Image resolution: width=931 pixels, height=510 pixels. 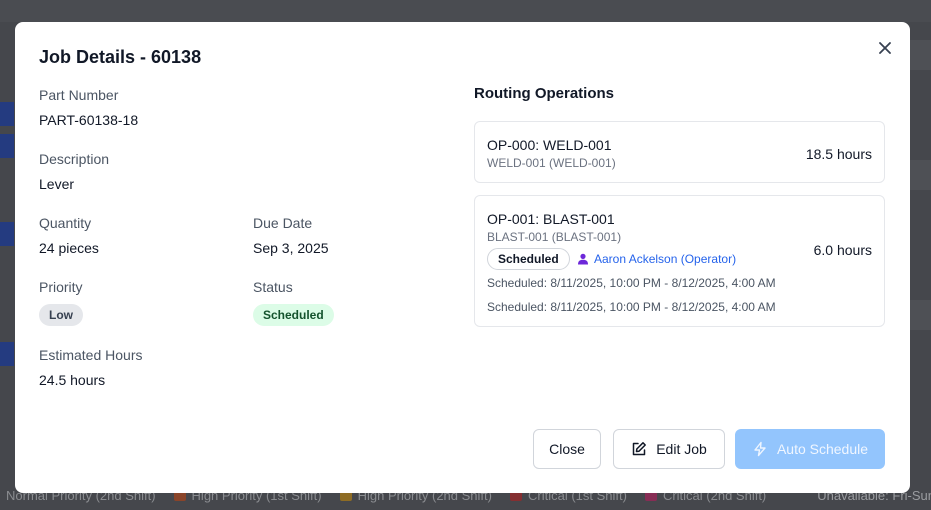 I want to click on user-icon, so click(x=583, y=259).